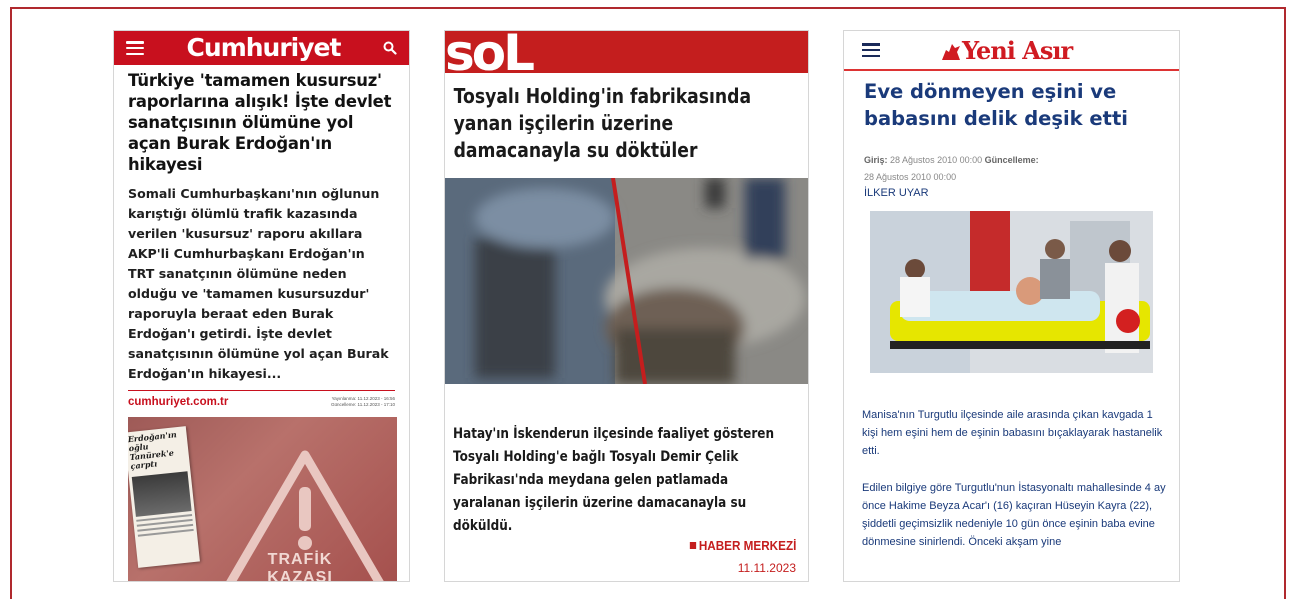 The width and height of the screenshot is (1295, 599). I want to click on yeniasir-header: Yeni Asır, so click(1011, 51).